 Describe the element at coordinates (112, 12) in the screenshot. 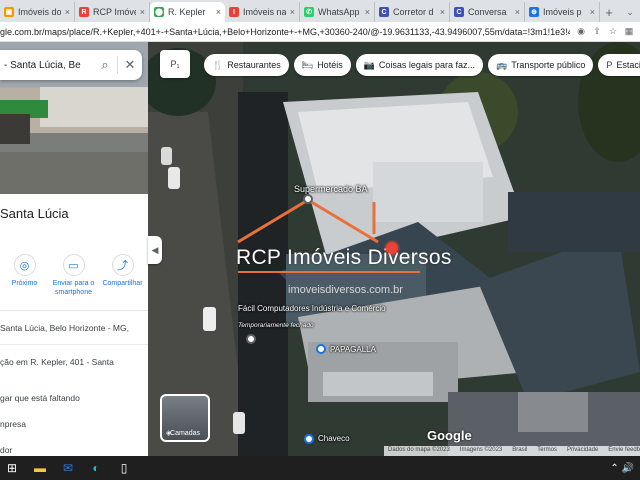

I see `browser-tab: R RCP Imóveis ×` at that location.